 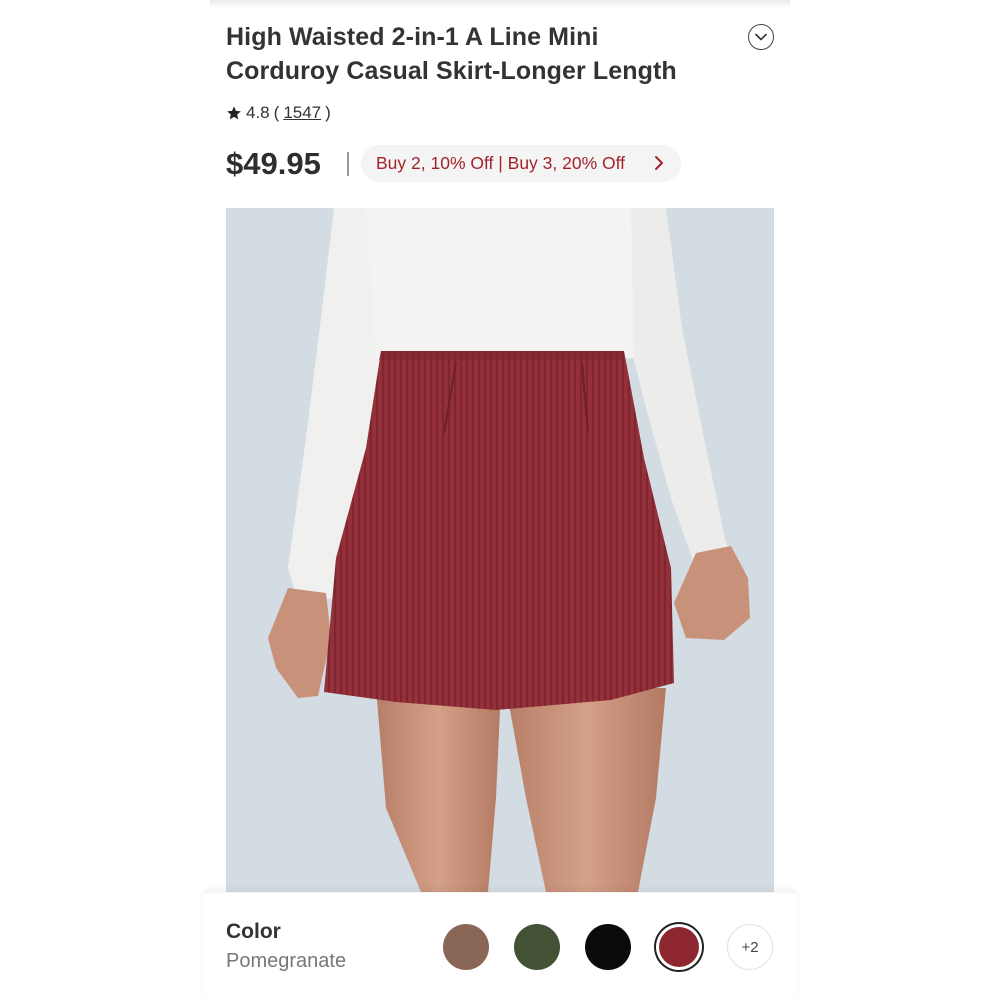 I want to click on chevron-down-icon, so click(x=761, y=37).